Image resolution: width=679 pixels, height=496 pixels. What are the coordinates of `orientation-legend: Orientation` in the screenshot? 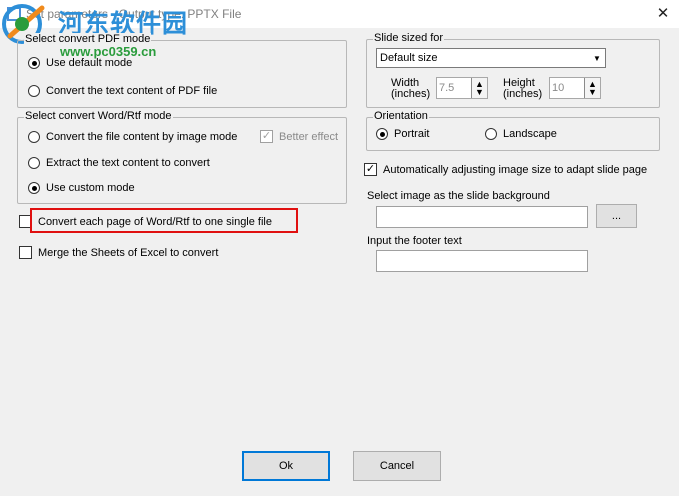 It's located at (401, 116).